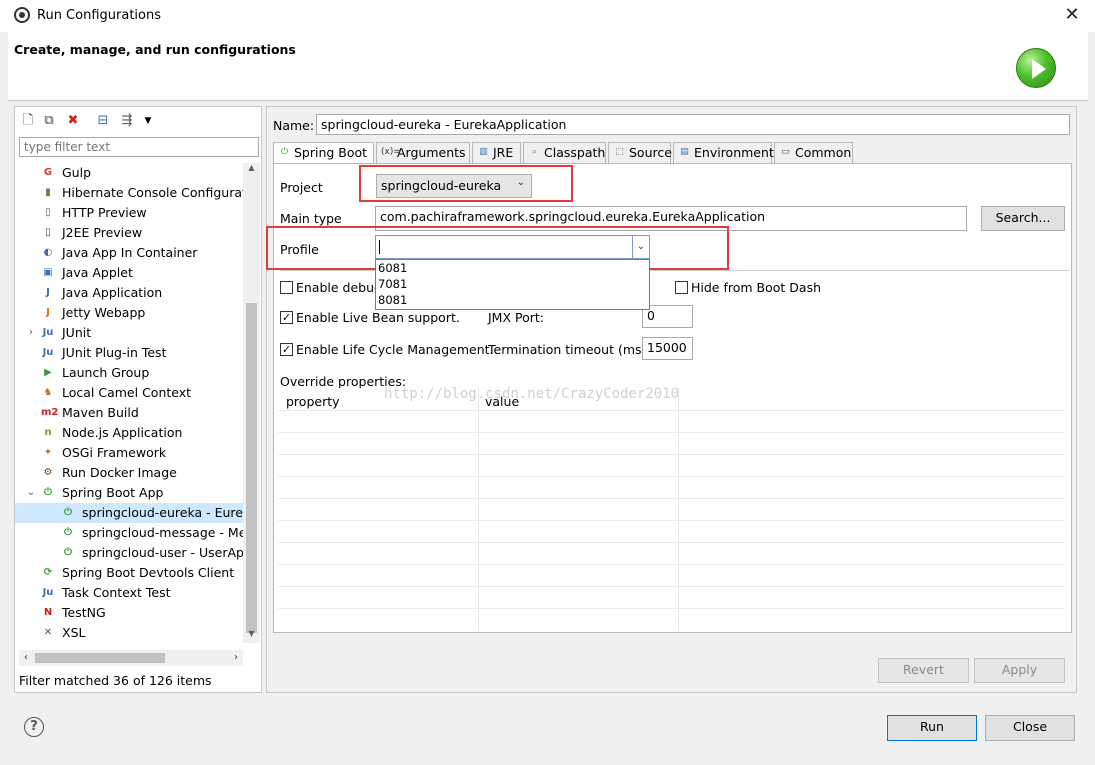  I want to click on tree-item: ♞ Local Camel Context, so click(129, 393).